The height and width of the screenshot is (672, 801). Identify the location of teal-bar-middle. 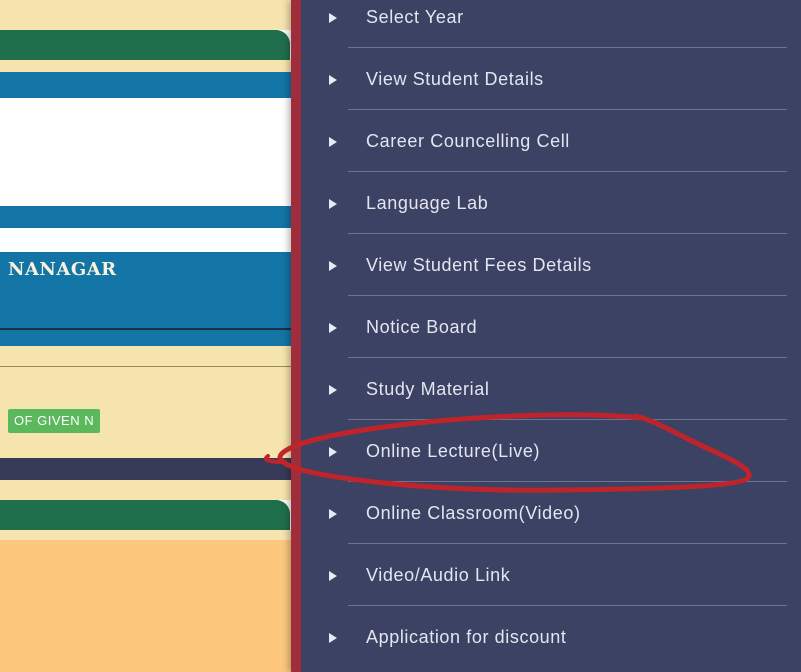
(148, 217).